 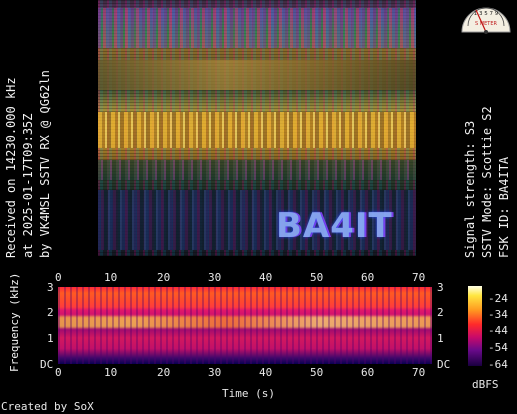 I want to click on spectrogram-texture, so click(x=245, y=325).